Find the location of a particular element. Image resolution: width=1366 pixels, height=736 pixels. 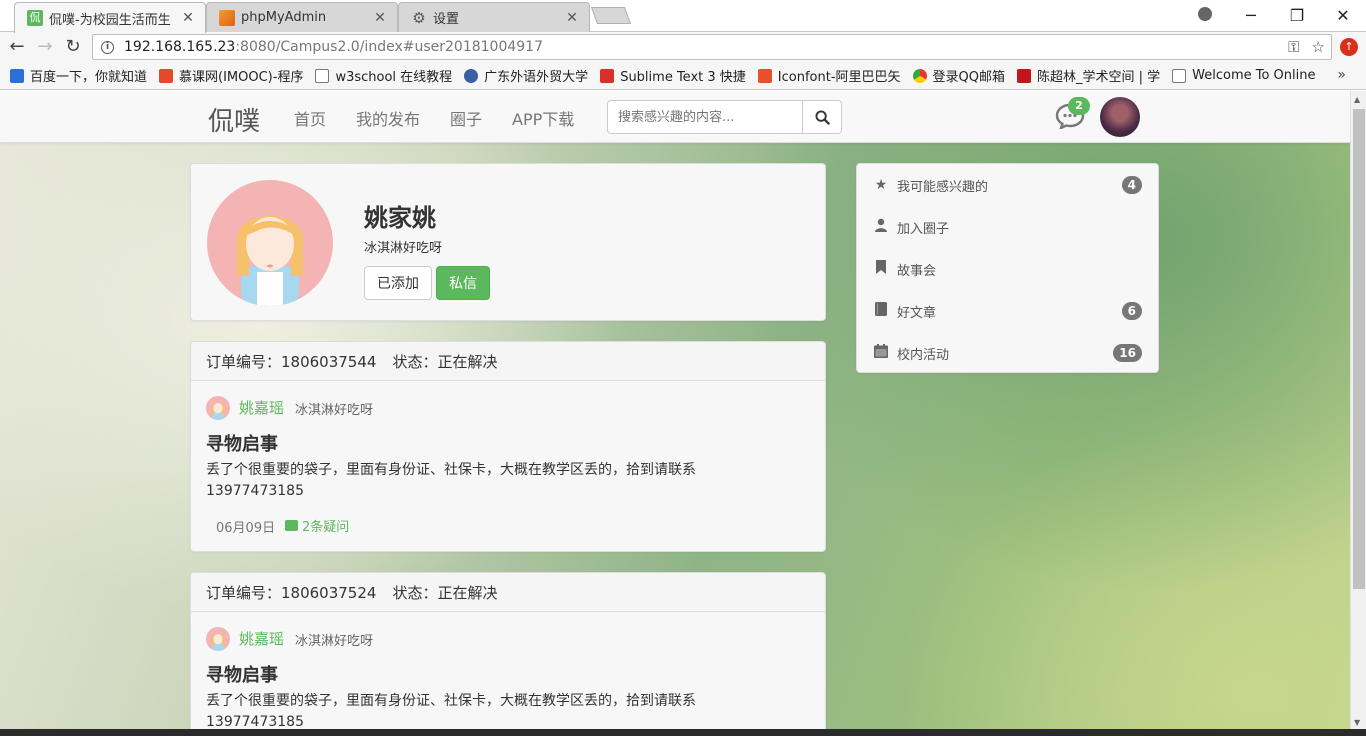

browser-tabstrip: 侃 侃噗-为校园生活而生 ✕ phpMyAdmin ✕ ⚙ 设置 ✕ ─ ❐ ✕ is located at coordinates (683, 16).